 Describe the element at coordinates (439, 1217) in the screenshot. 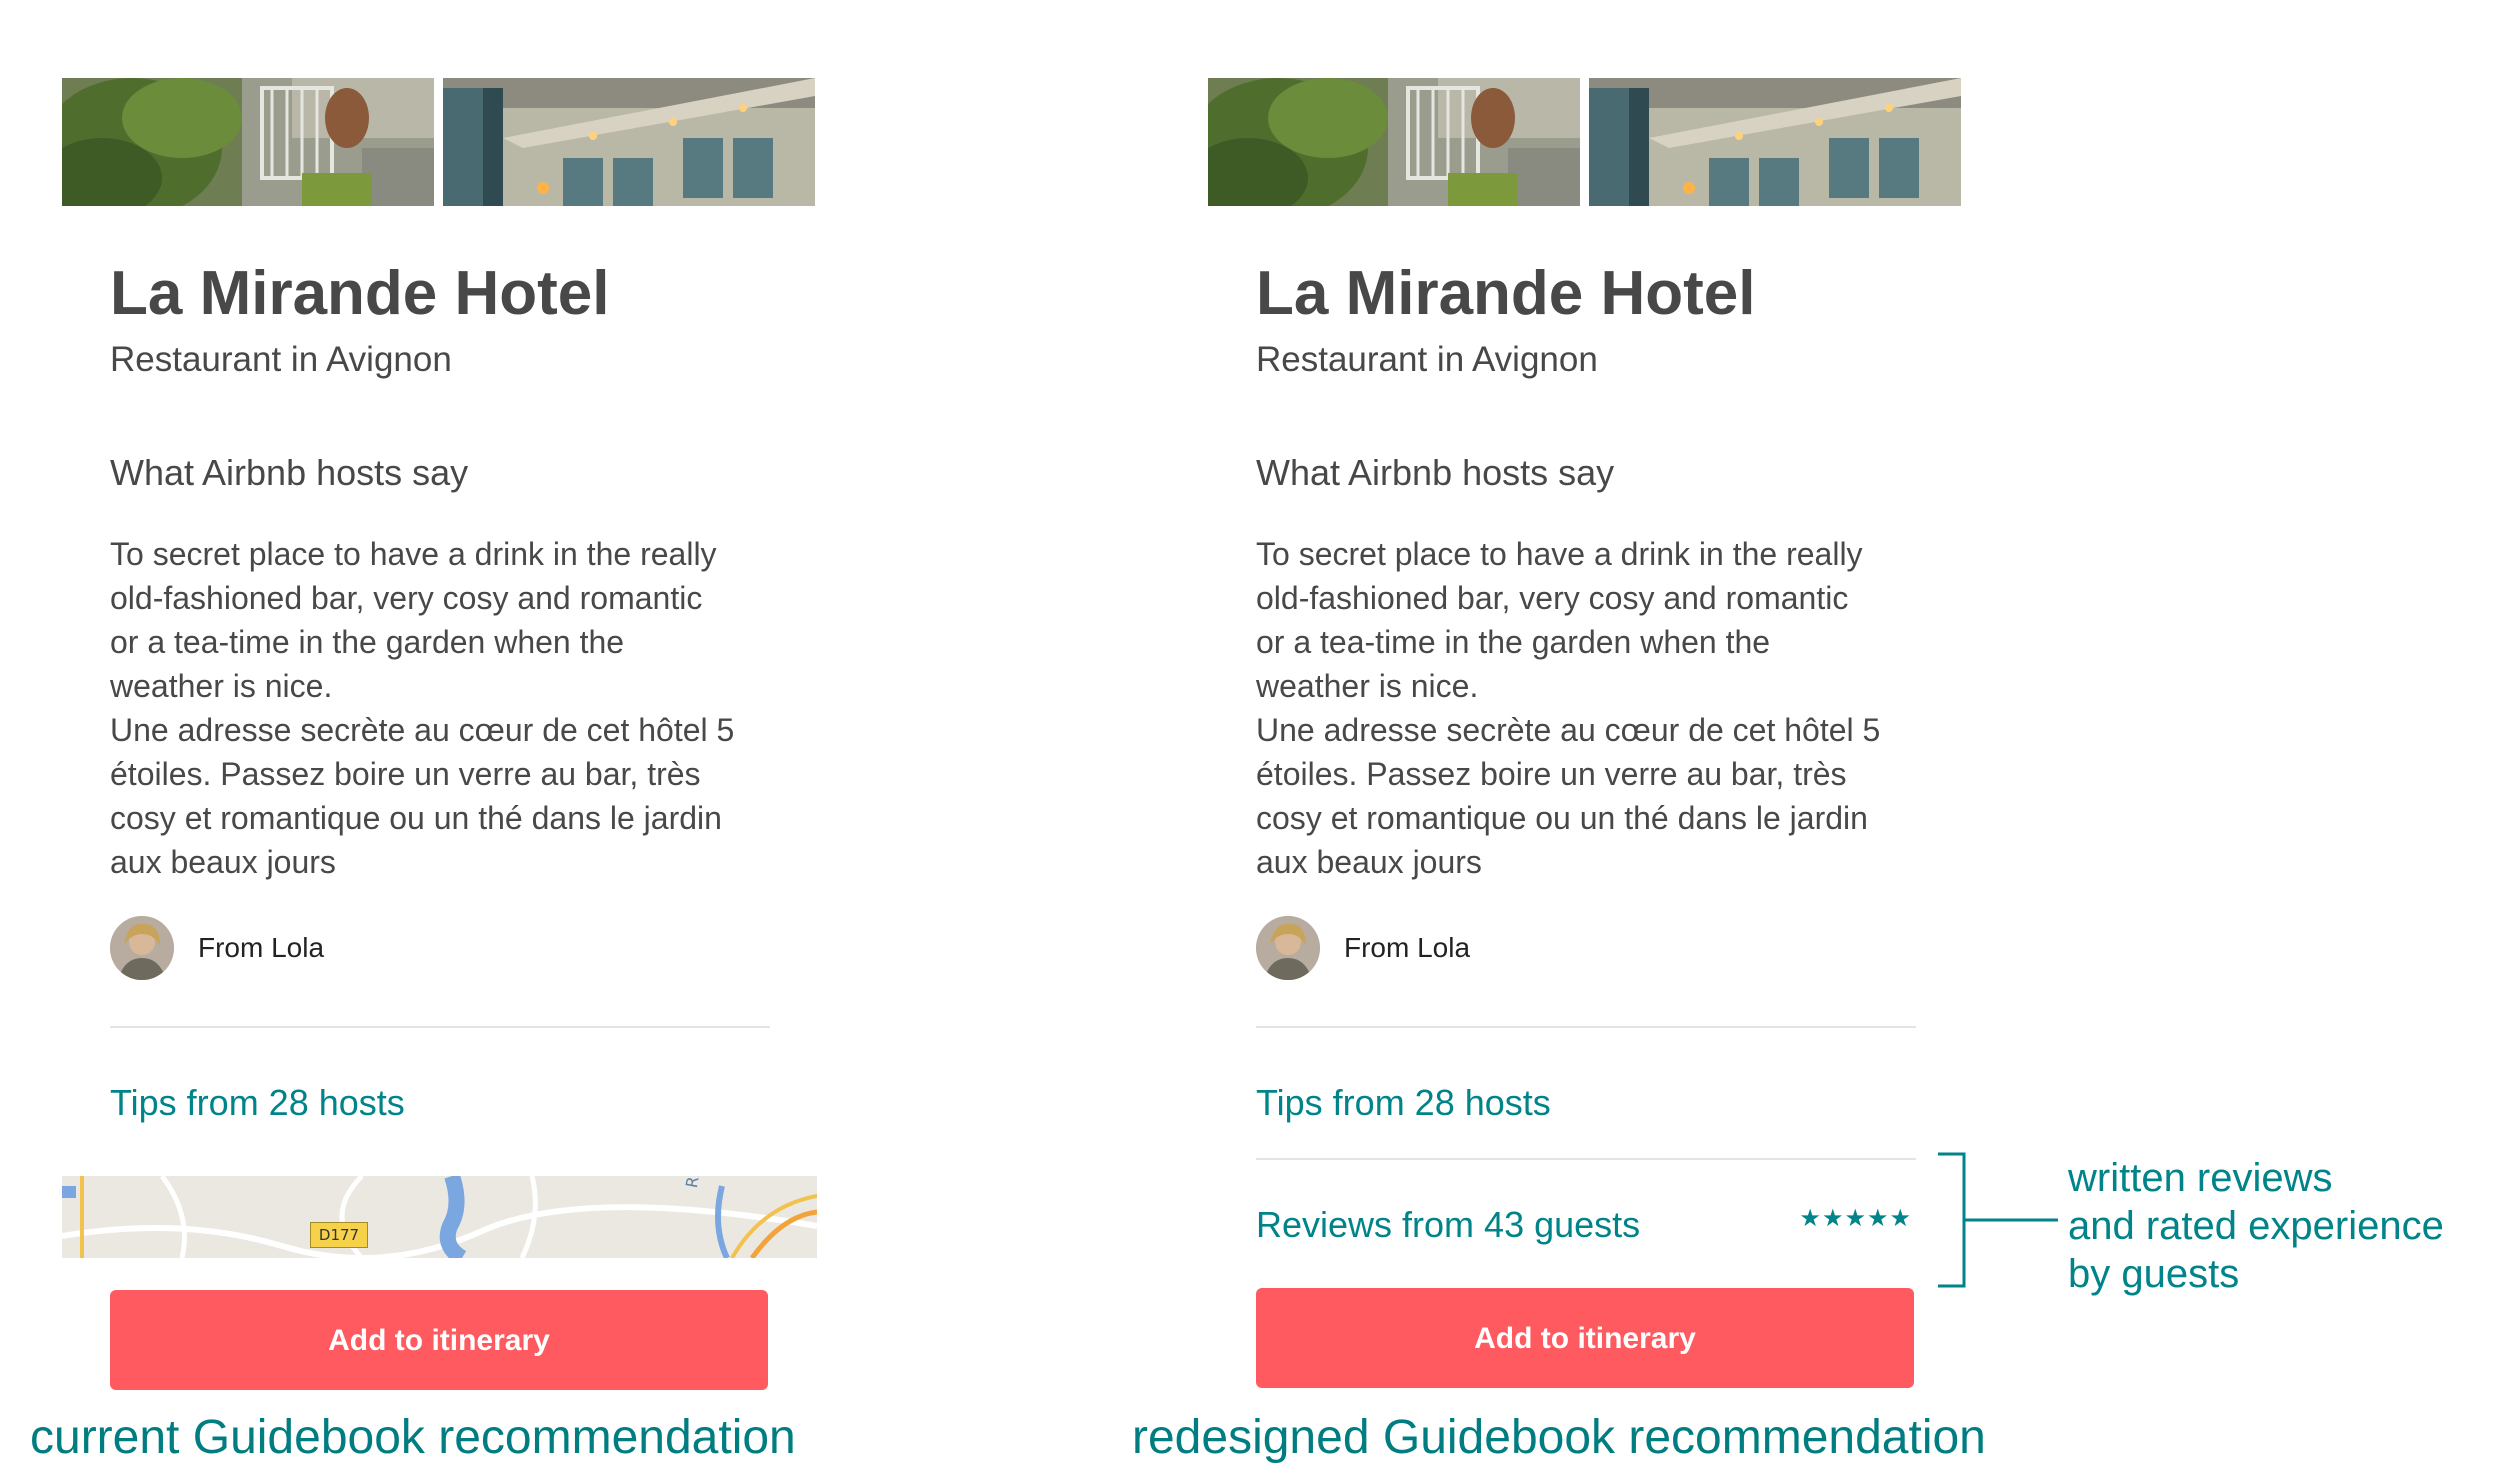

I see `map-preview: D177 Rhône` at that location.